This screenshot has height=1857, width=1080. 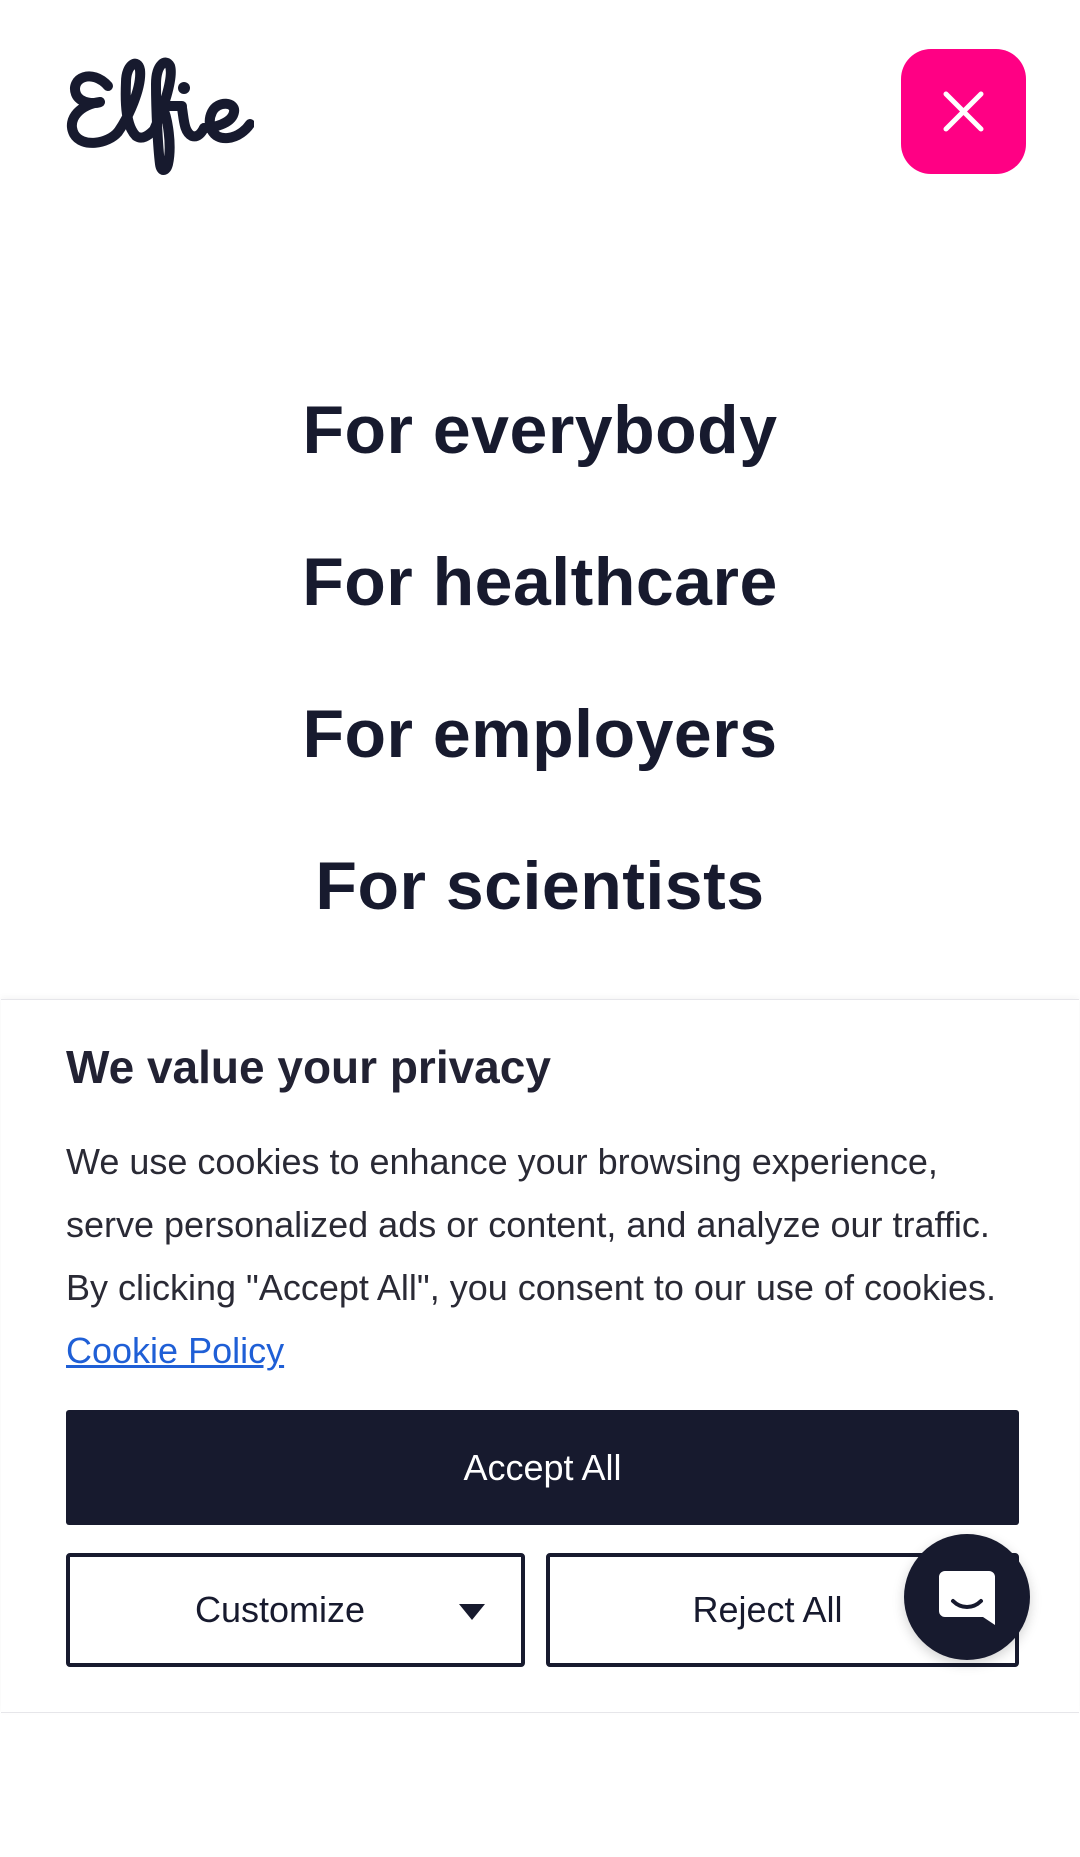 I want to click on chat-icon, so click(x=967, y=1598).